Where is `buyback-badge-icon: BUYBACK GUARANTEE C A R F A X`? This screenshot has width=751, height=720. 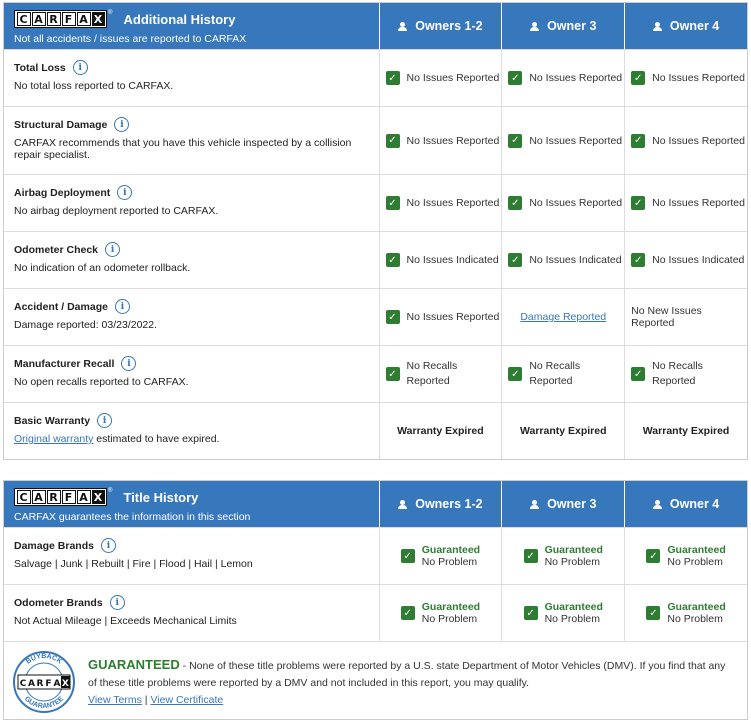
buyback-badge-icon: BUYBACK GUARANTEE C A R F A X is located at coordinates (44, 682).